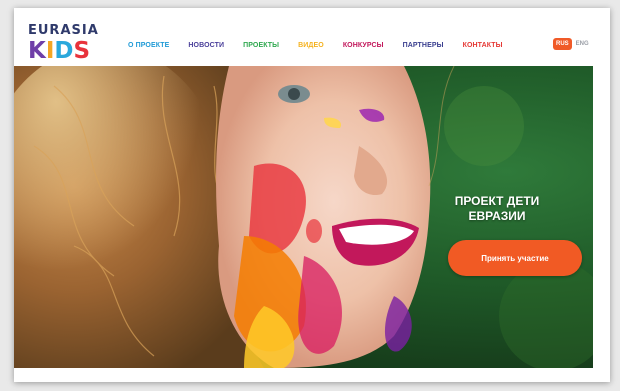 Image resolution: width=620 pixels, height=391 pixels. I want to click on logo-letter-d: D, so click(64, 51).